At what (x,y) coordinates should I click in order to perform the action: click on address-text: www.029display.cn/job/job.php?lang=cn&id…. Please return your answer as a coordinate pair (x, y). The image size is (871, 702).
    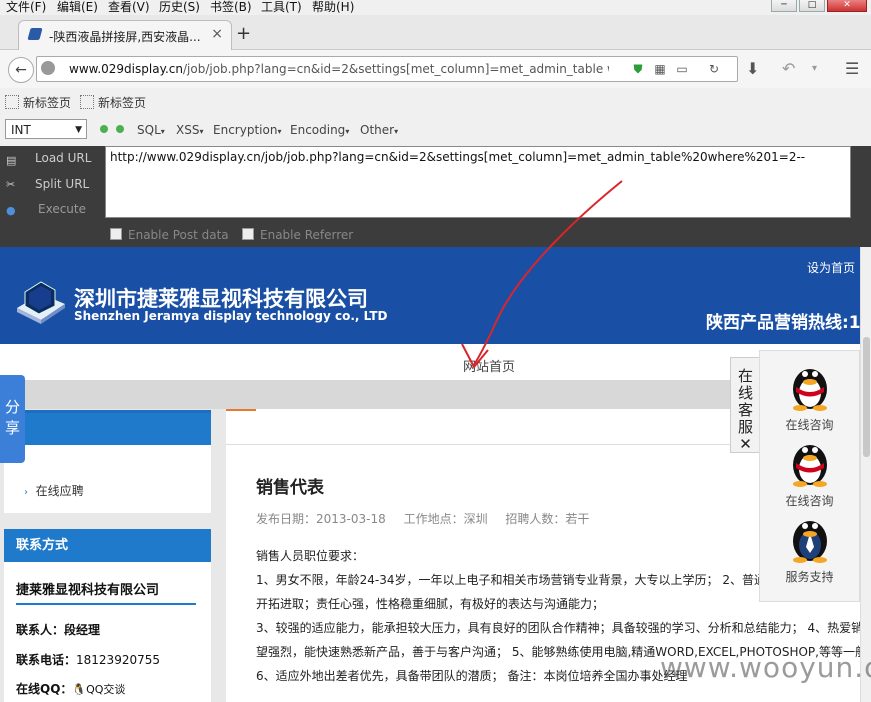
    Looking at the image, I should click on (339, 69).